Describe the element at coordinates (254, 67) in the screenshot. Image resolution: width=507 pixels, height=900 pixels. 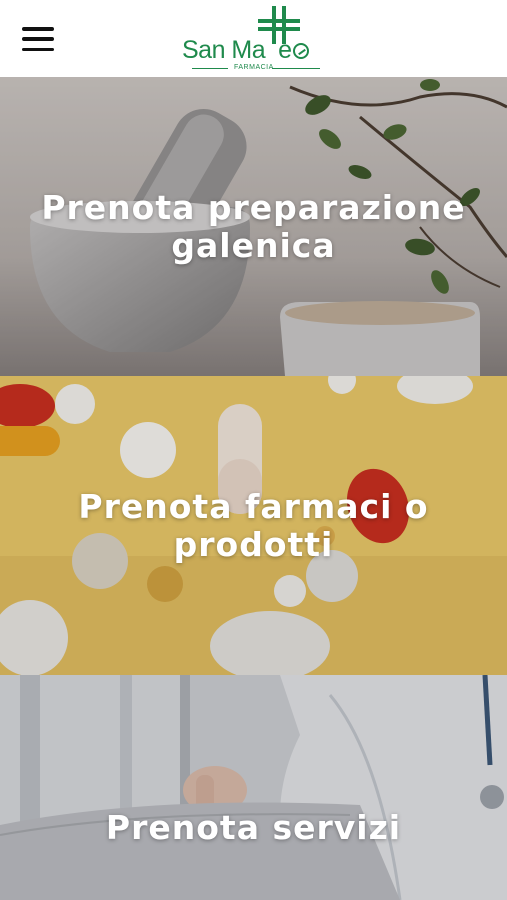
I see `logo-subtitle: FARMACIA` at that location.